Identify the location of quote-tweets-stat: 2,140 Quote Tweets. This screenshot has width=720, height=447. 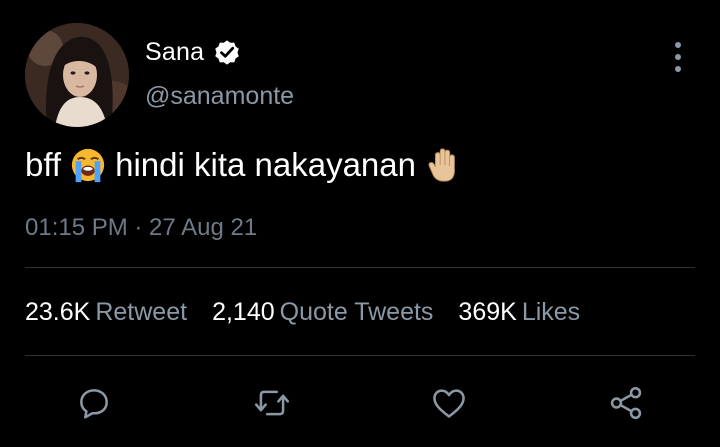
(322, 312).